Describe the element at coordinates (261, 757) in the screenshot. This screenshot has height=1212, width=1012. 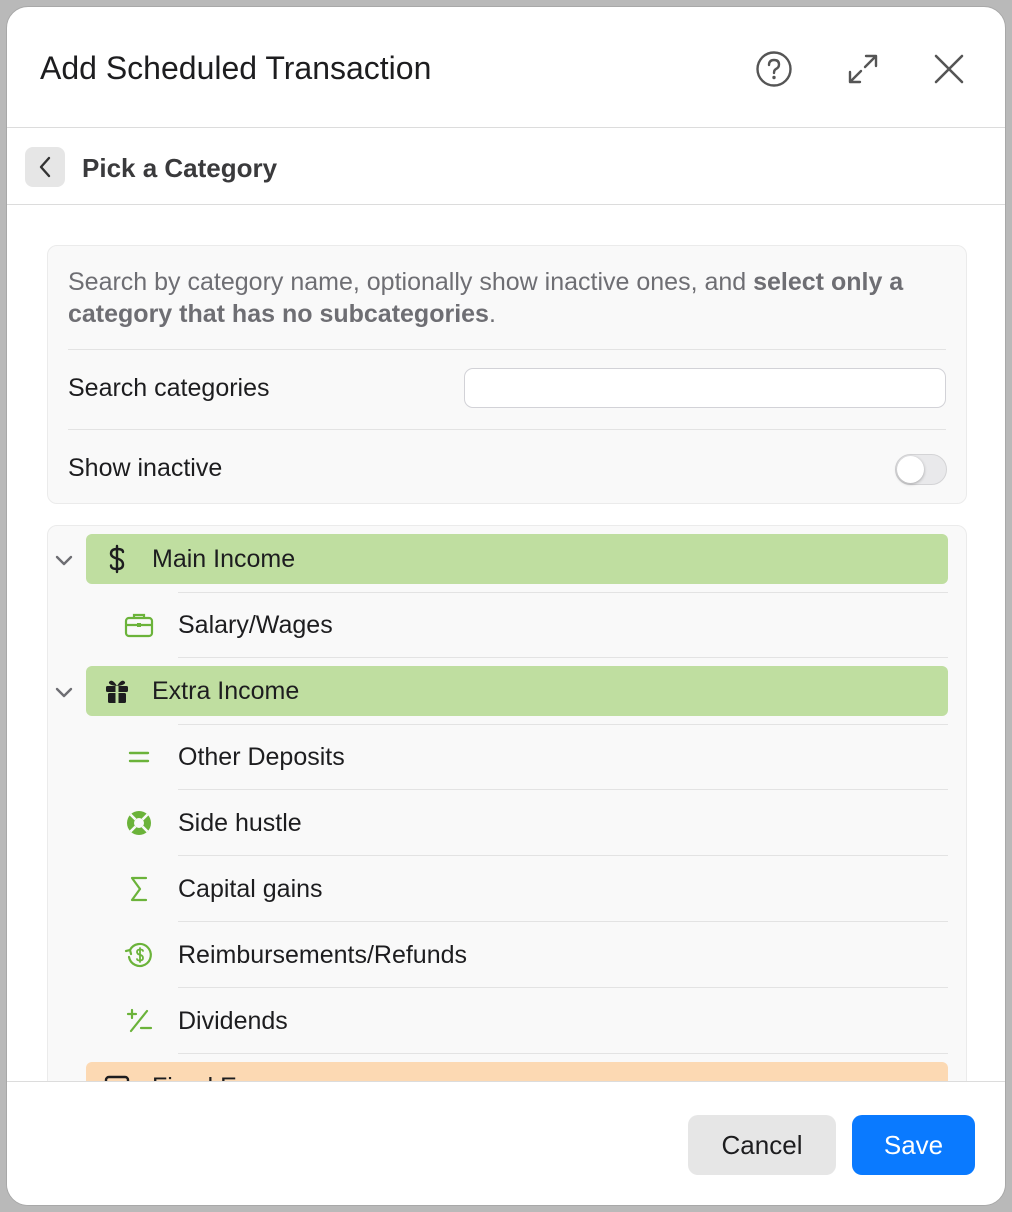
I see `category-label: Other Deposits` at that location.